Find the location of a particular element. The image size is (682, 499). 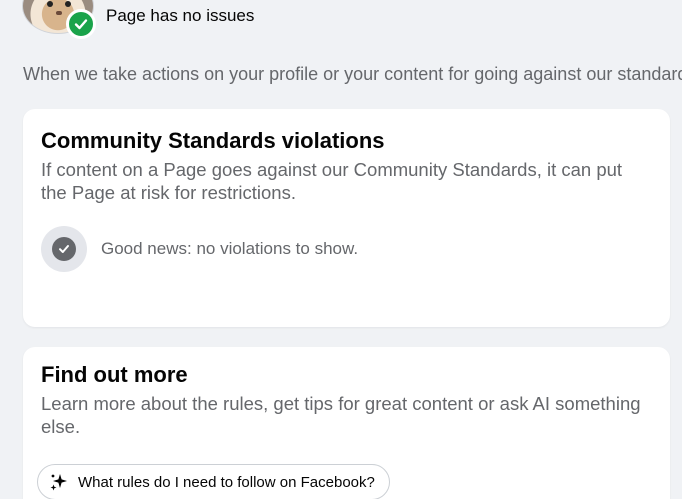

avatar-eye-right is located at coordinates (68, 4).